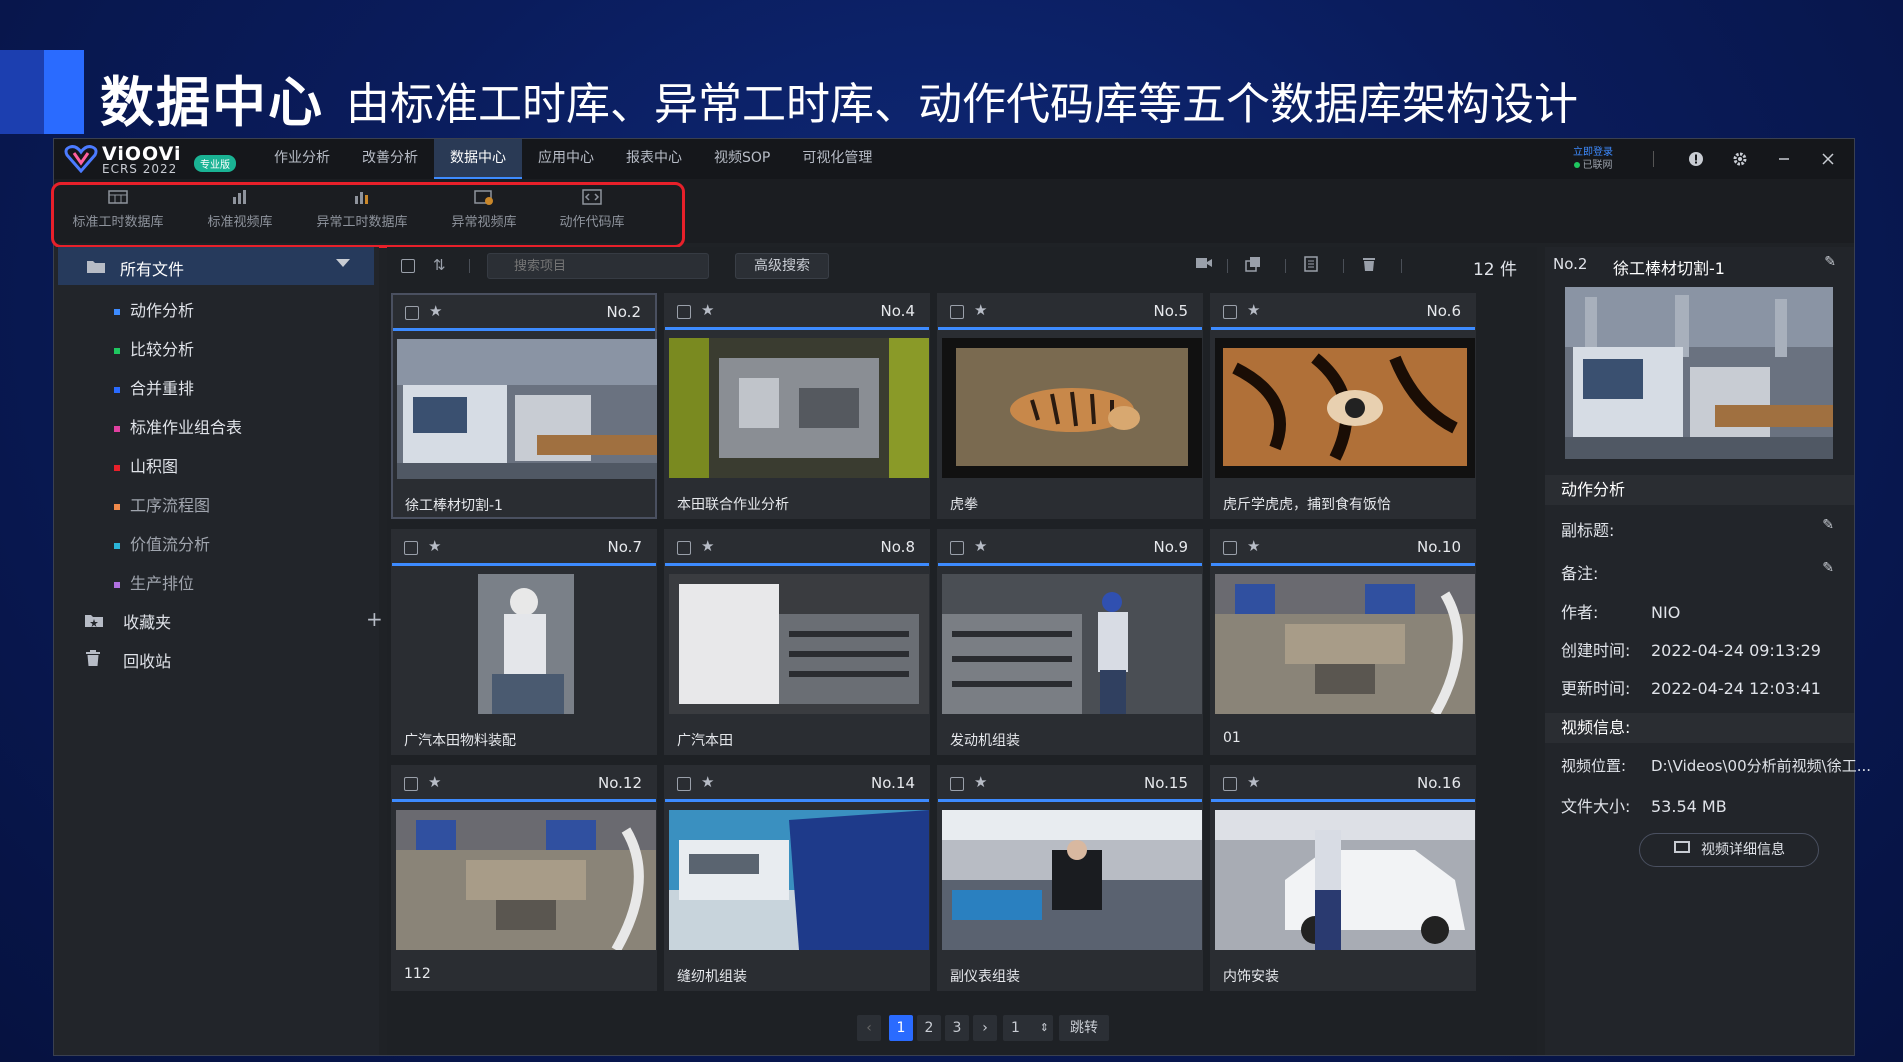 The height and width of the screenshot is (1062, 1903). What do you see at coordinates (929, 1028) in the screenshot?
I see `page-button-2: 2` at bounding box center [929, 1028].